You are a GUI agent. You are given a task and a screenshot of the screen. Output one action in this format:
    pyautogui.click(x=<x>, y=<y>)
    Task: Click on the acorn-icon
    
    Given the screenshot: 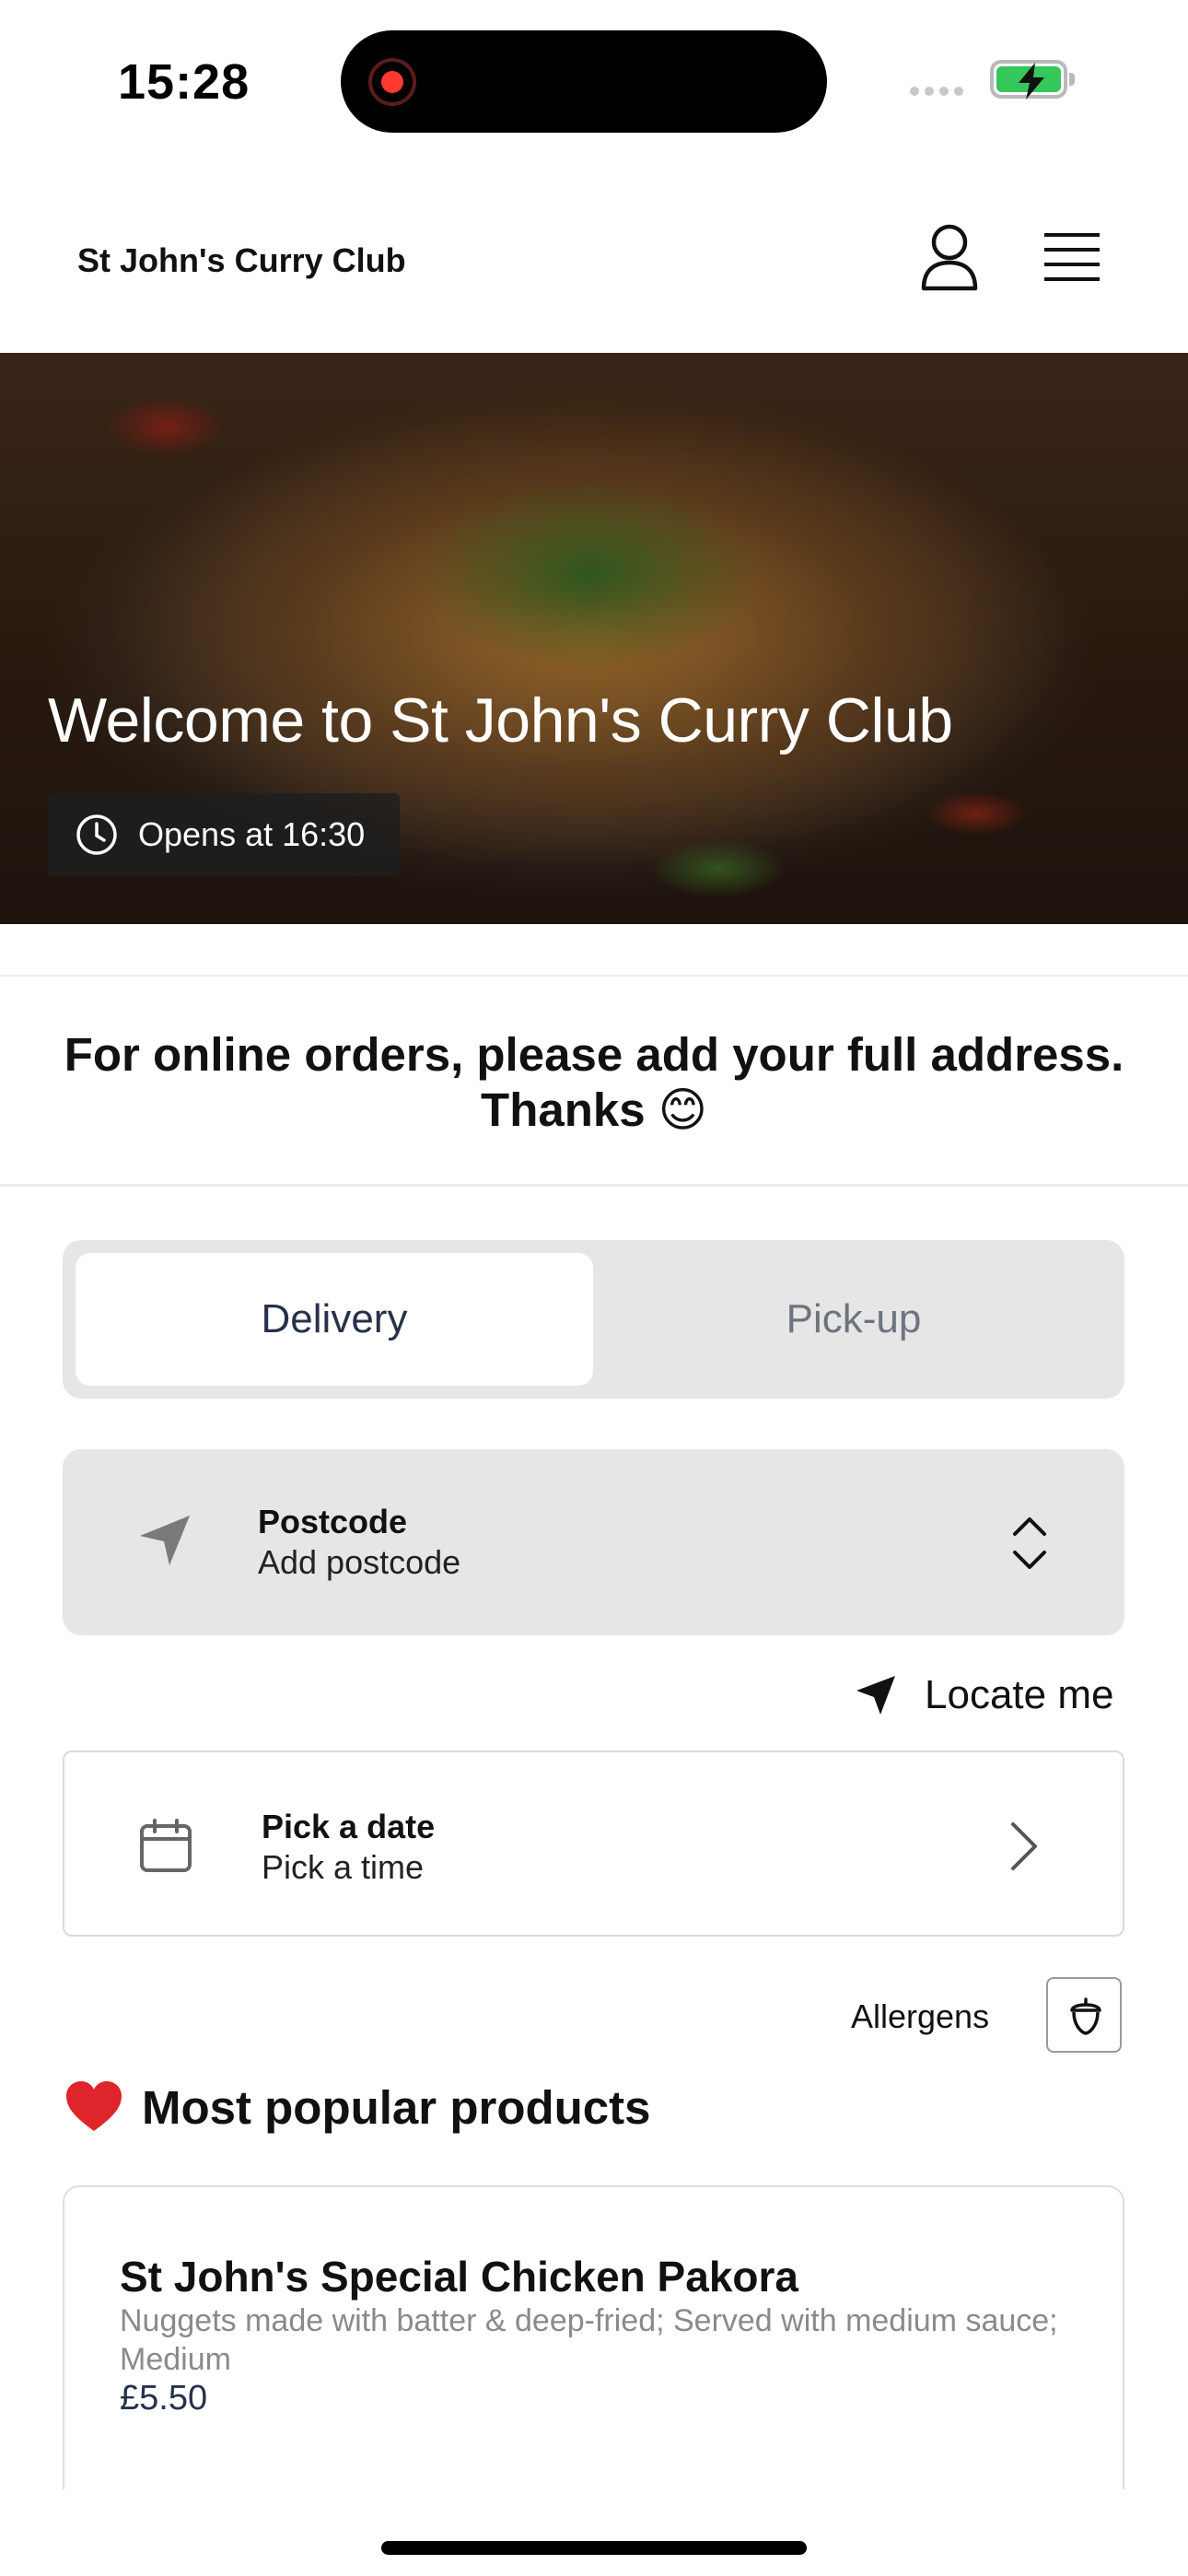 What is the action you would take?
    pyautogui.click(x=1085, y=2016)
    